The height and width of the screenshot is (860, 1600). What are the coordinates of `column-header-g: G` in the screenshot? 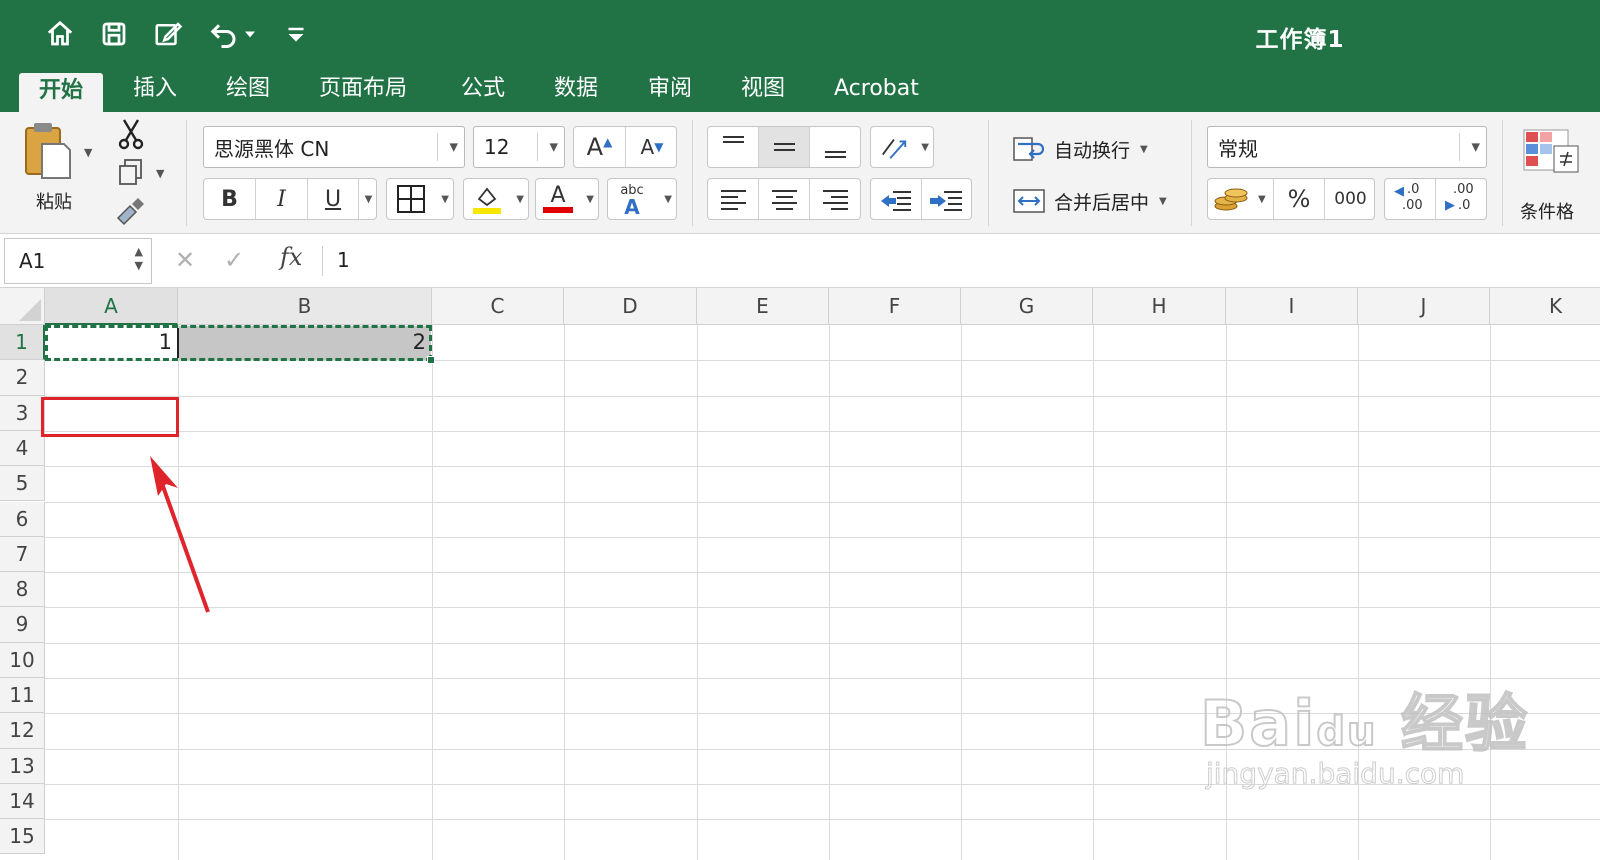 It's located at (1027, 306).